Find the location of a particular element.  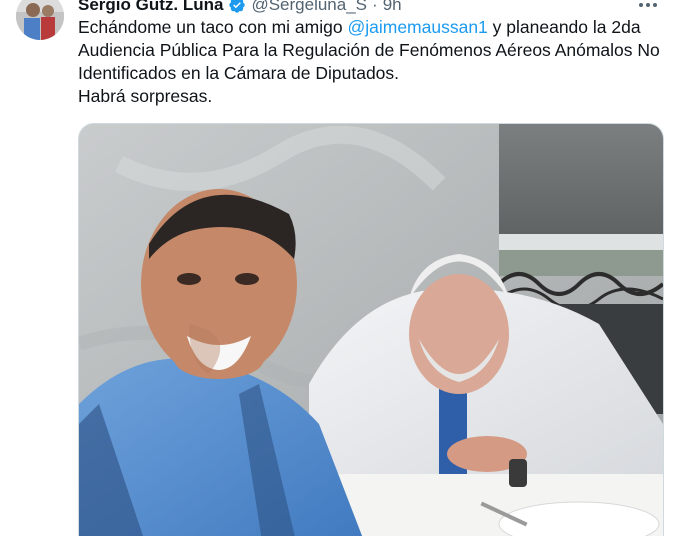

more-options-icon is located at coordinates (648, 6).